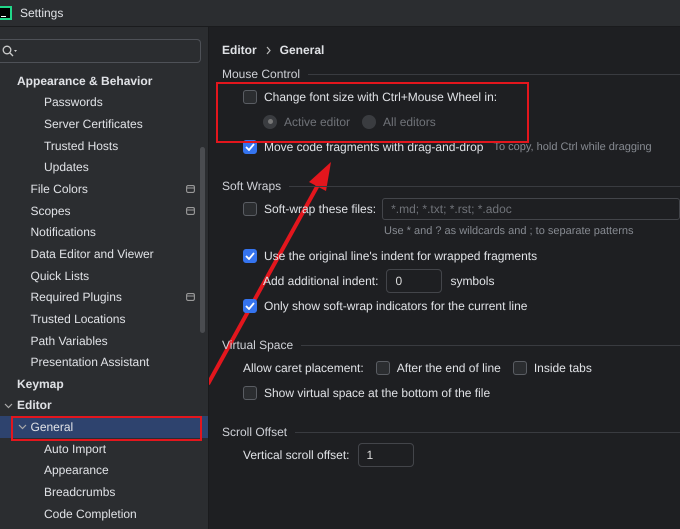  I want to click on tree-item: Notifications, so click(104, 232).